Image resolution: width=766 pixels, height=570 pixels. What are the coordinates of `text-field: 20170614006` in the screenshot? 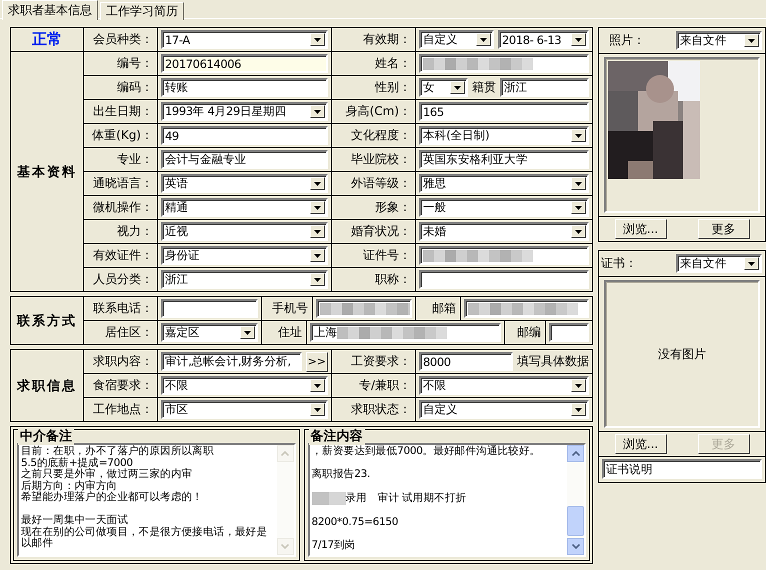 It's located at (244, 63).